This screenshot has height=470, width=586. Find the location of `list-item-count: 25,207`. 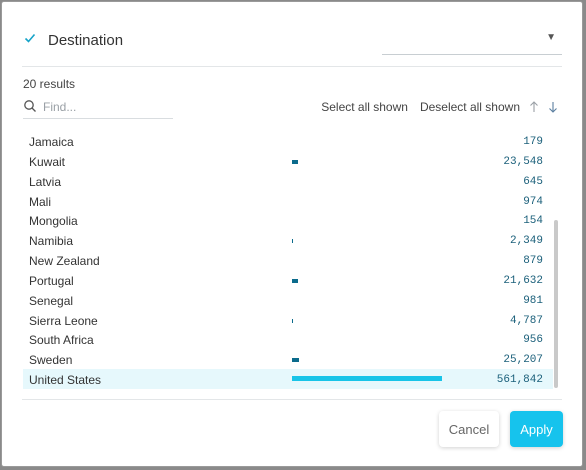

list-item-count: 25,207 is located at coordinates (523, 360).